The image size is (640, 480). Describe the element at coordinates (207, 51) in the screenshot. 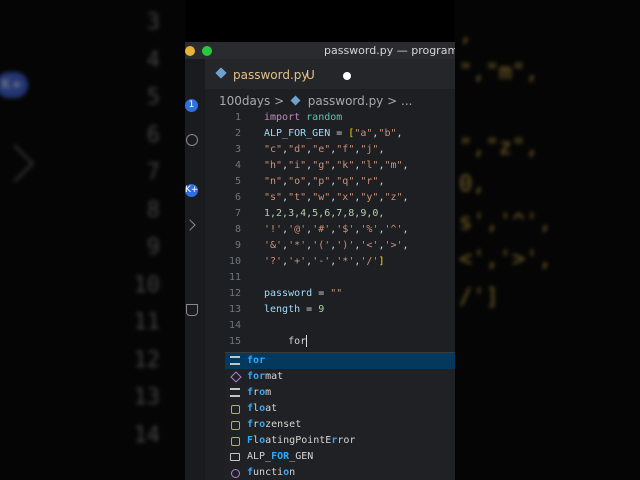

I see `maximize-button` at that location.